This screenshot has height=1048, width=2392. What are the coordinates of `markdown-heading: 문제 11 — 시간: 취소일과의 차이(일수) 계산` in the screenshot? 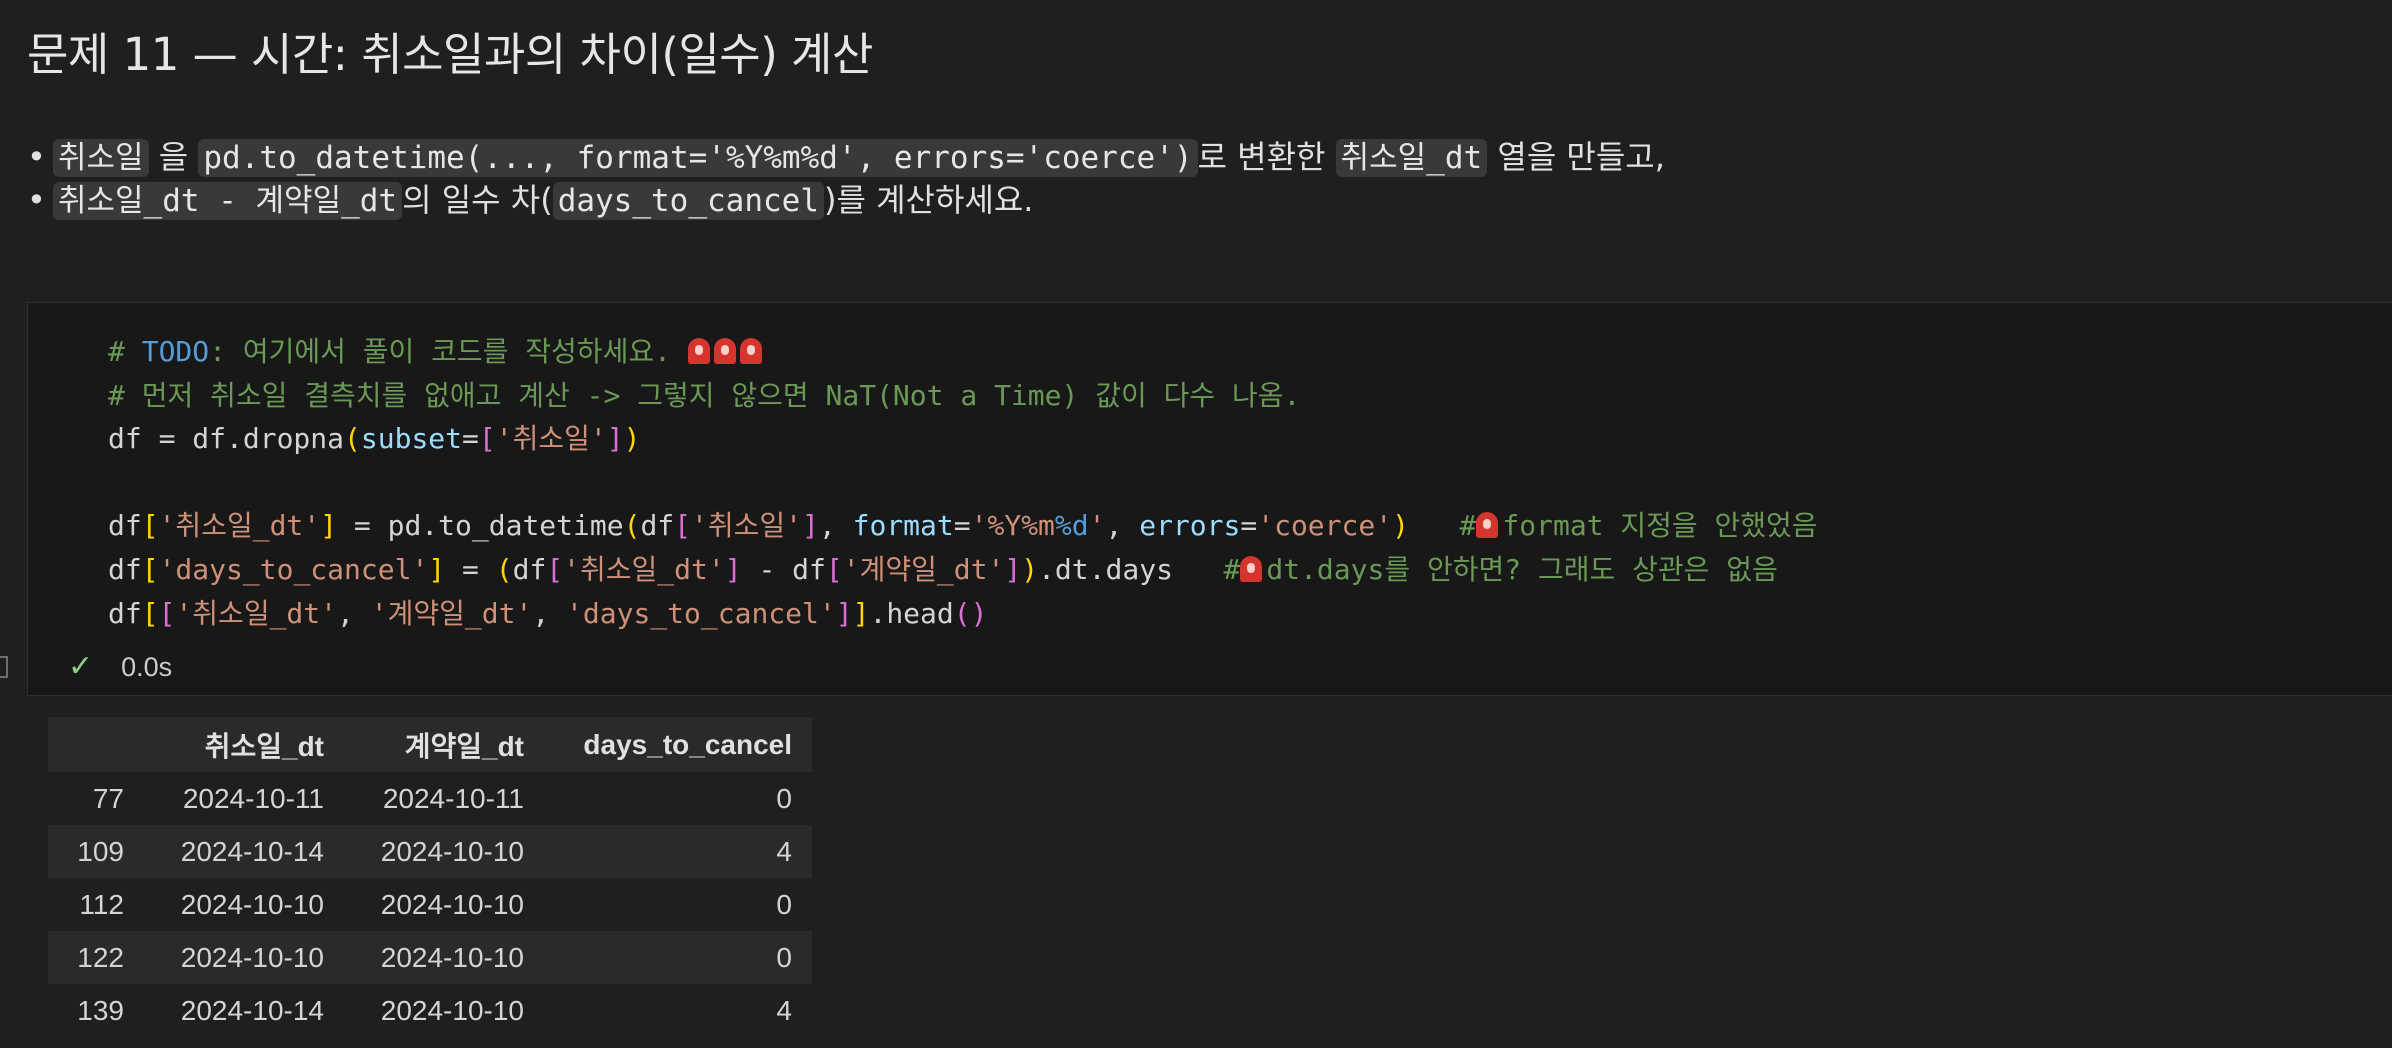 It's located at (450, 54).